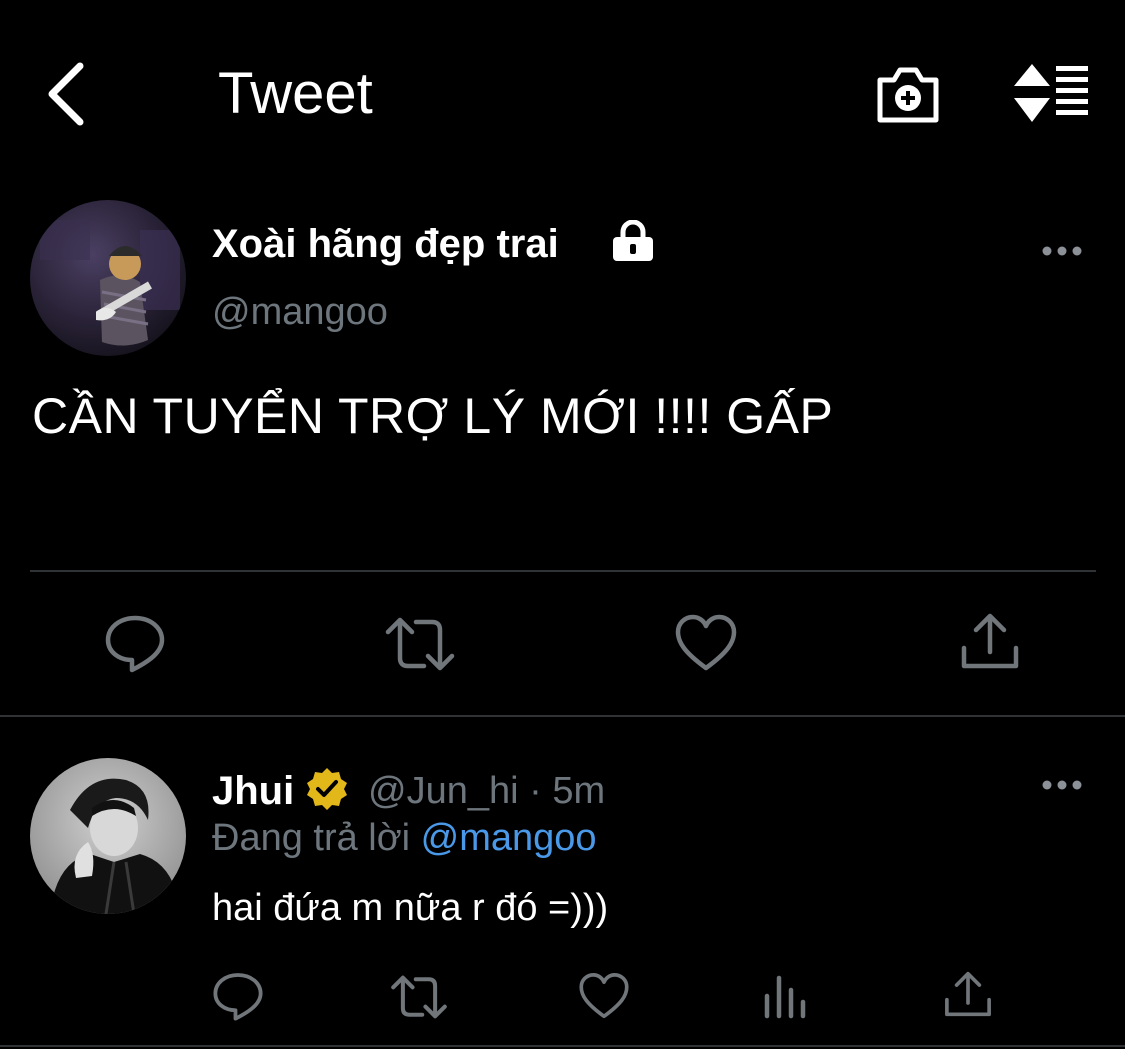 The image size is (1125, 1049). I want to click on author-name: Xoài hãng đẹp trai, so click(385, 244).